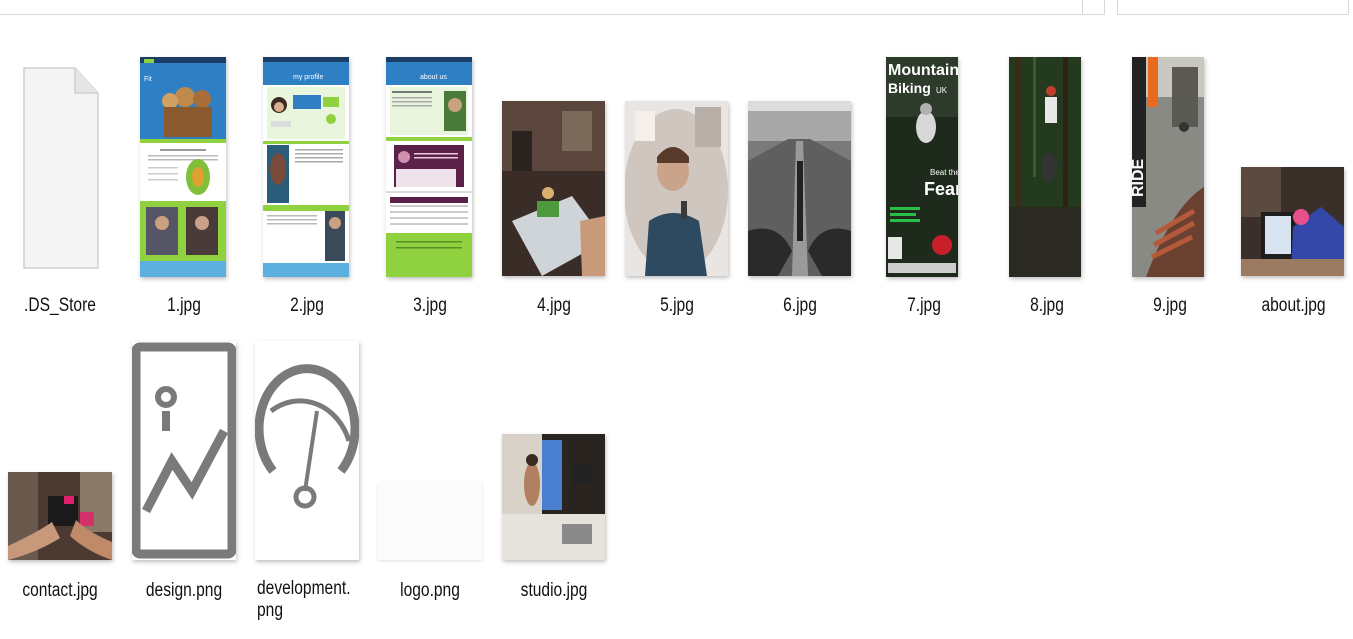 This screenshot has width=1353, height=639. Describe the element at coordinates (923, 70) in the screenshot. I see `magazine-title-line1: Mountain` at that location.